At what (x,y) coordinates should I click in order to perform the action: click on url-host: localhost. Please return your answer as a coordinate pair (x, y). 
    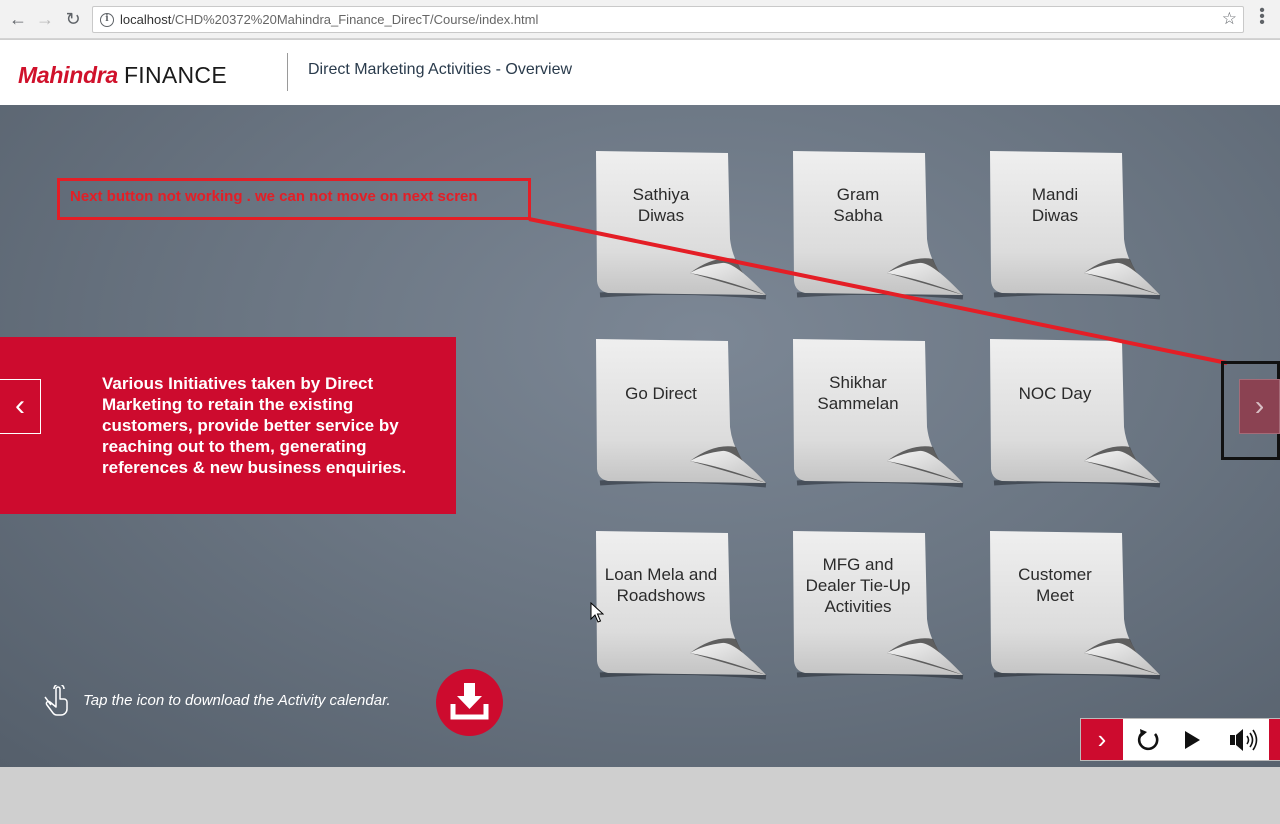
    Looking at the image, I should click on (146, 19).